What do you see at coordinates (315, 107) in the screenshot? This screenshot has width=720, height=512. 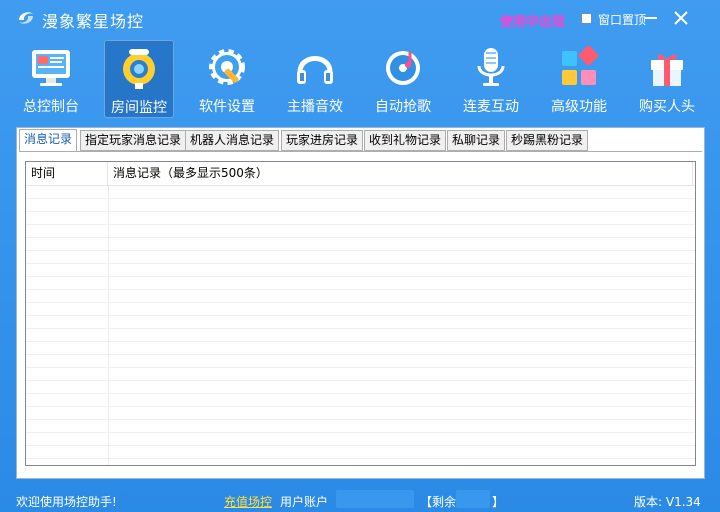 I see `tool-label: 主播音效` at bounding box center [315, 107].